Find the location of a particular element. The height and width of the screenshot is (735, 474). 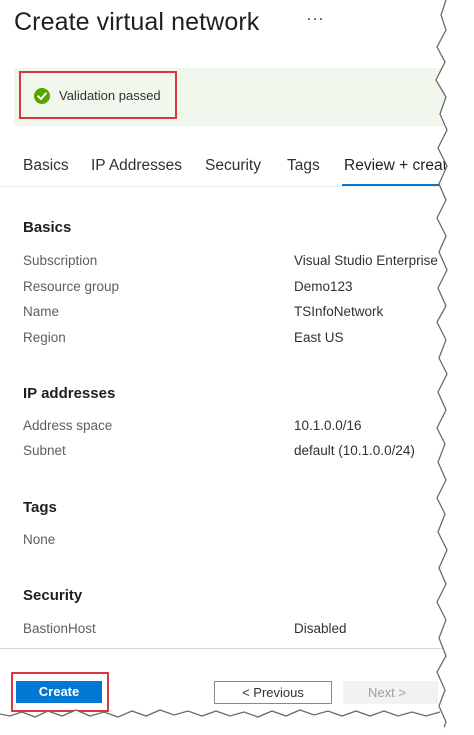

subscription-value: Visual Studio Enterprise is located at coordinates (366, 260).